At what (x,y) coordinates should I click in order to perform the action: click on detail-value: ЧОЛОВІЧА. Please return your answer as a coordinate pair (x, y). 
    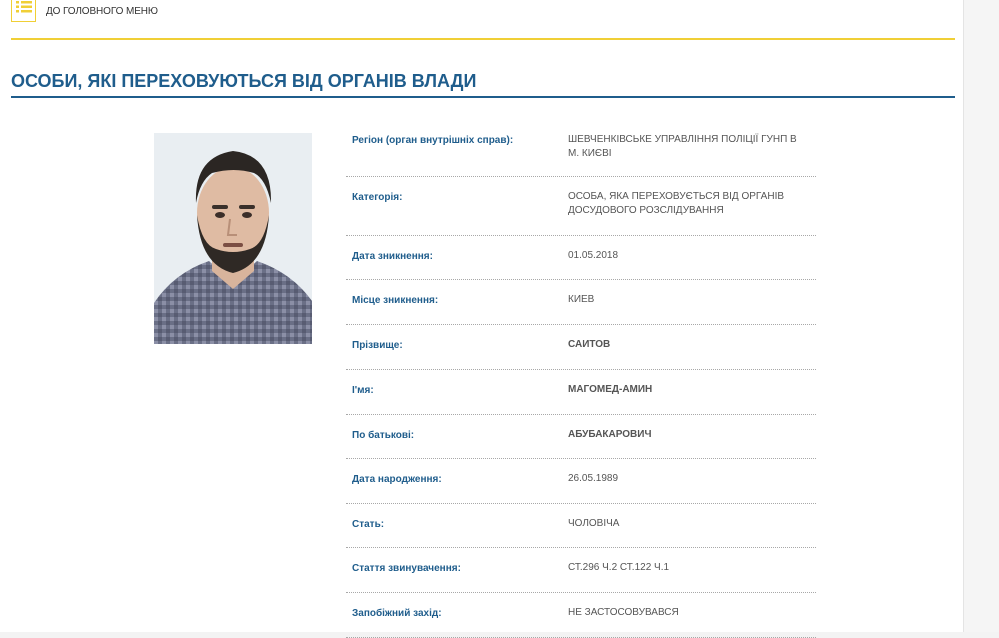
    Looking at the image, I should click on (594, 523).